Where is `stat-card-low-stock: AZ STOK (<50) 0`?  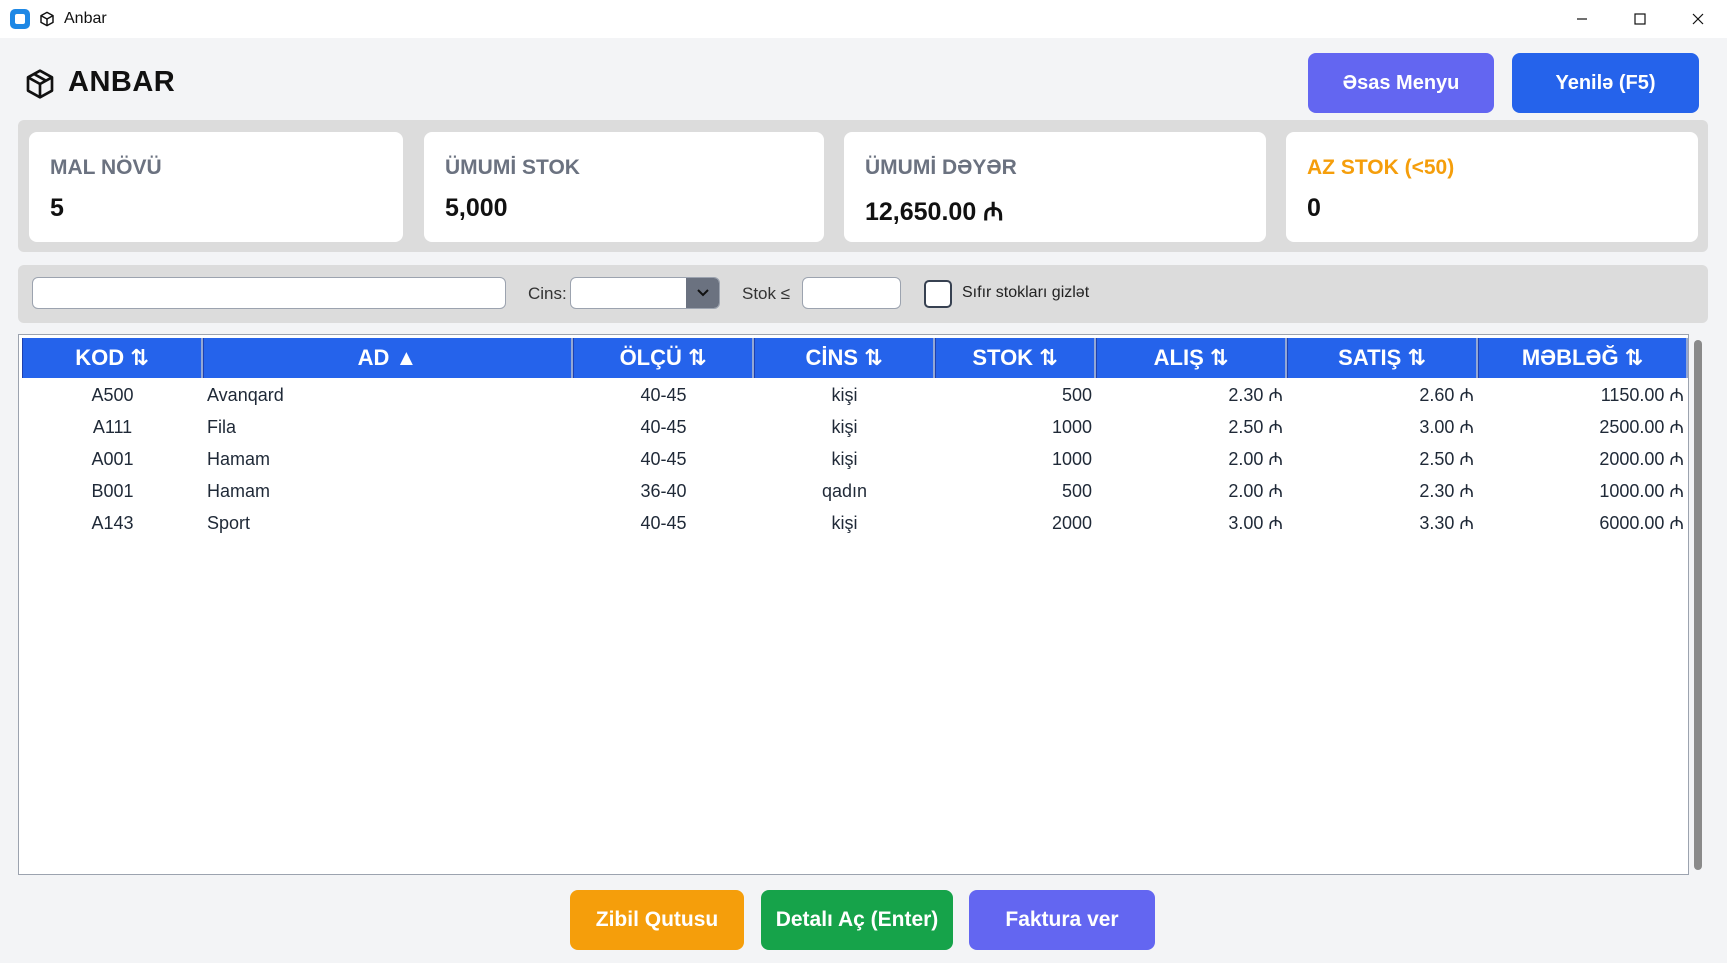
stat-card-low-stock: AZ STOK (<50) 0 is located at coordinates (1492, 187).